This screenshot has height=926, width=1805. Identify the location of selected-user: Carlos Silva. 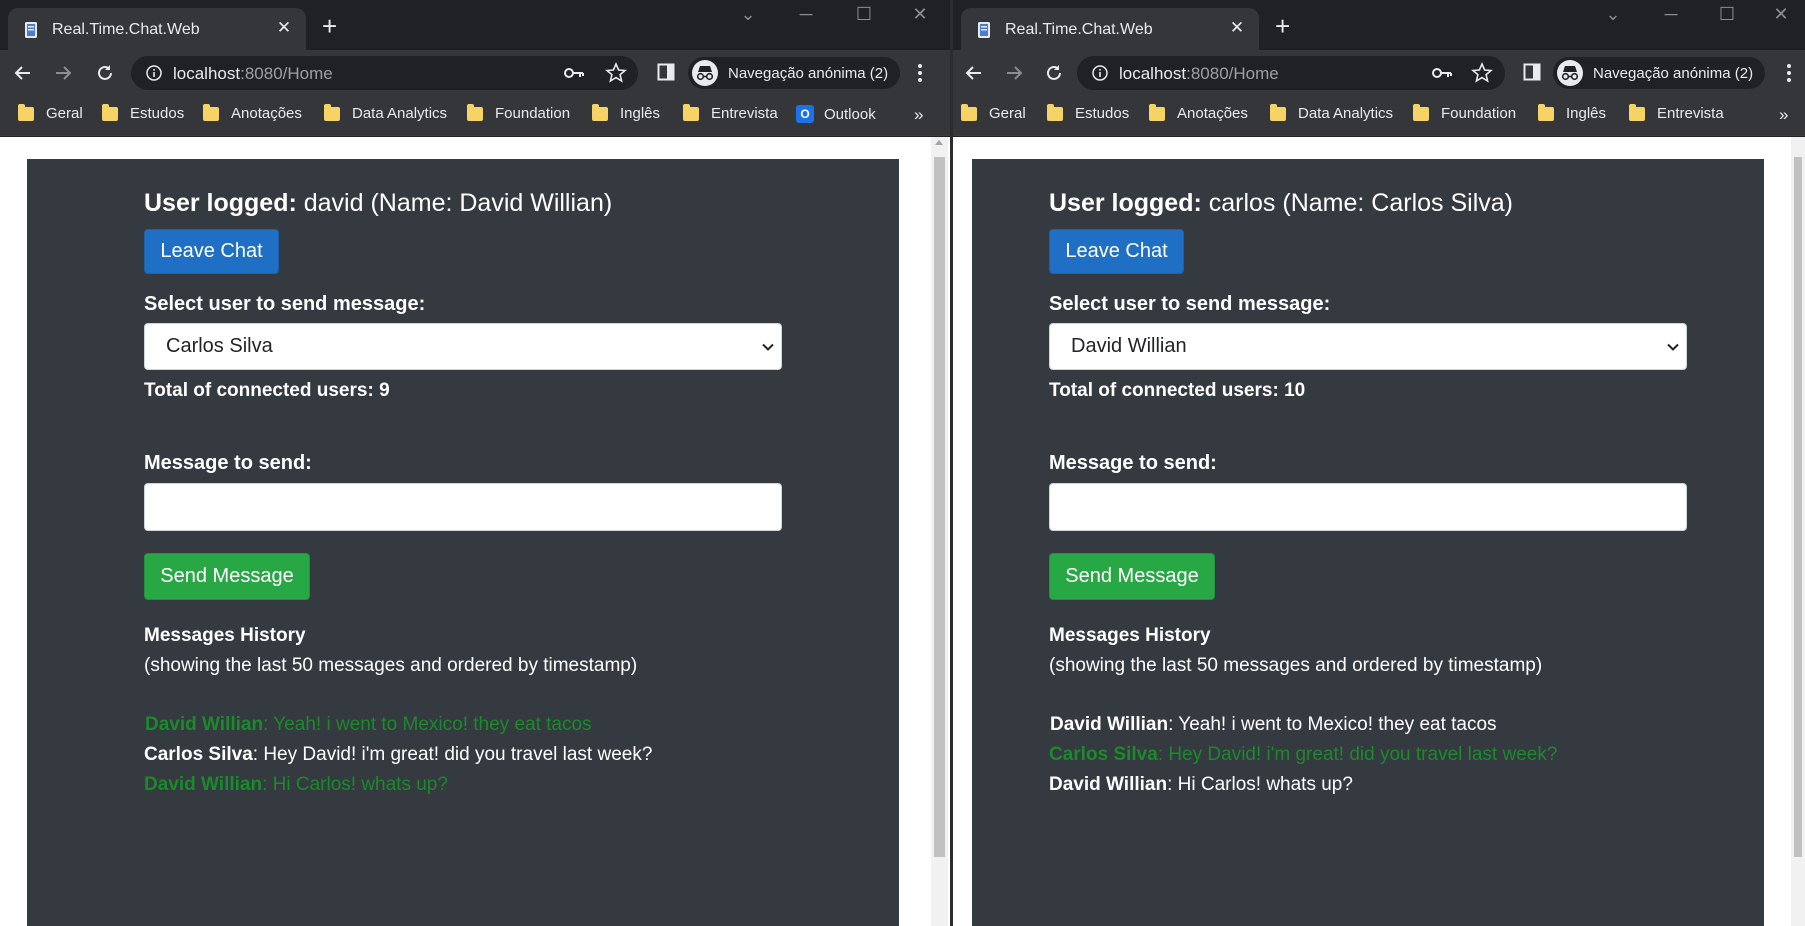
(219, 346).